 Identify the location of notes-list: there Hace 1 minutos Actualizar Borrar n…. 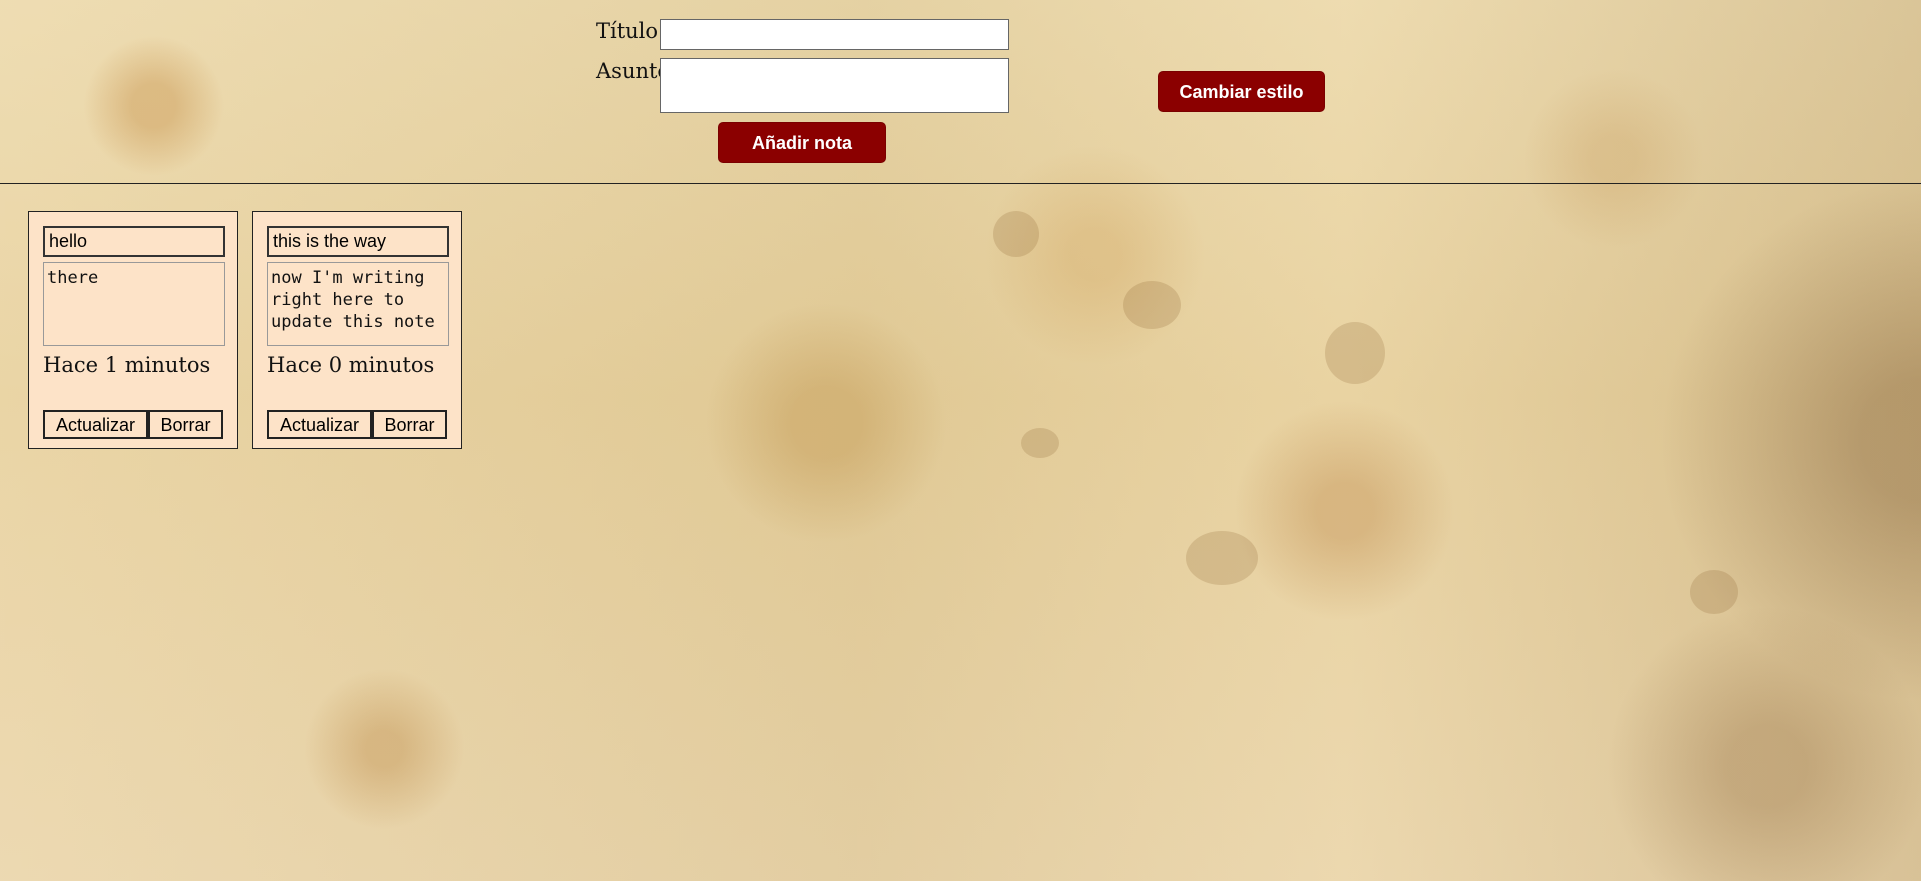
(245, 330).